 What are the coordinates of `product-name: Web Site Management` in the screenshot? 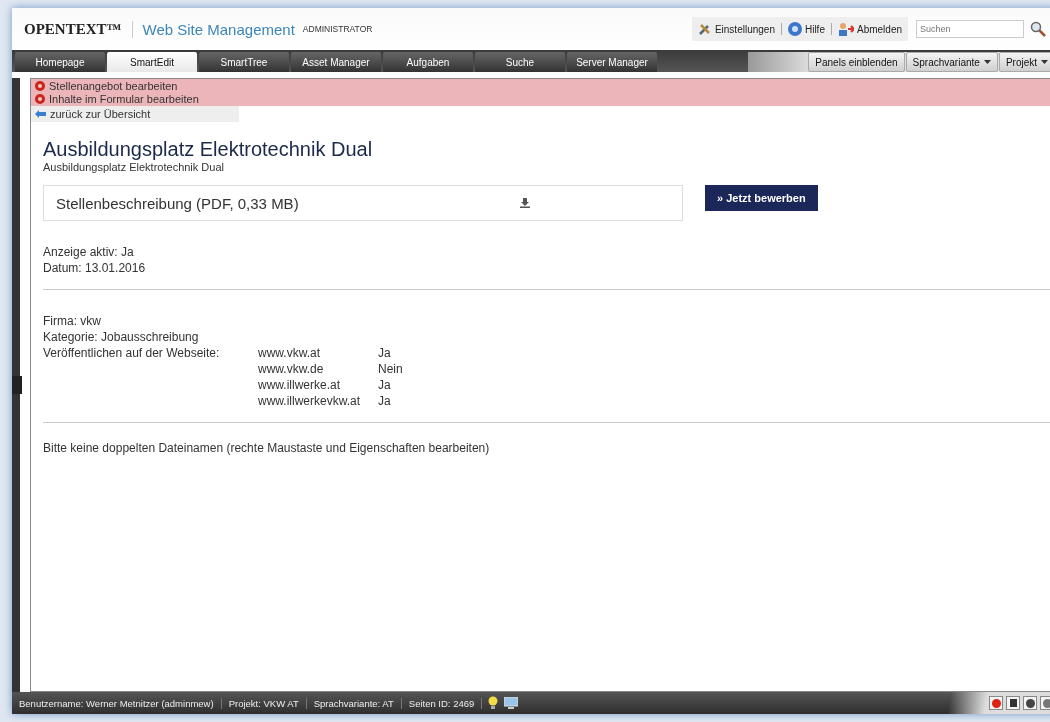 It's located at (218, 29).